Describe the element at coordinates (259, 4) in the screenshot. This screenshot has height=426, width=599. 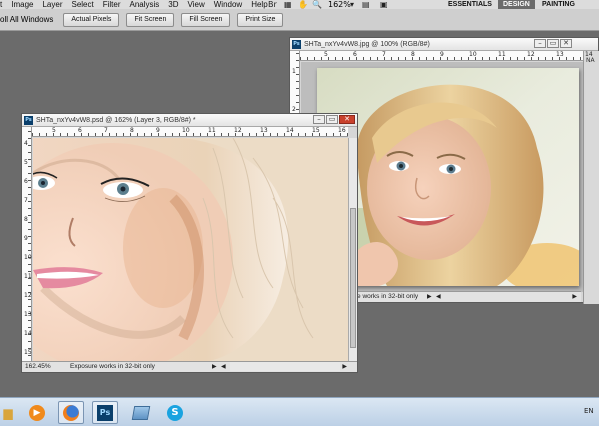
I see `menu-item-help: Help` at that location.